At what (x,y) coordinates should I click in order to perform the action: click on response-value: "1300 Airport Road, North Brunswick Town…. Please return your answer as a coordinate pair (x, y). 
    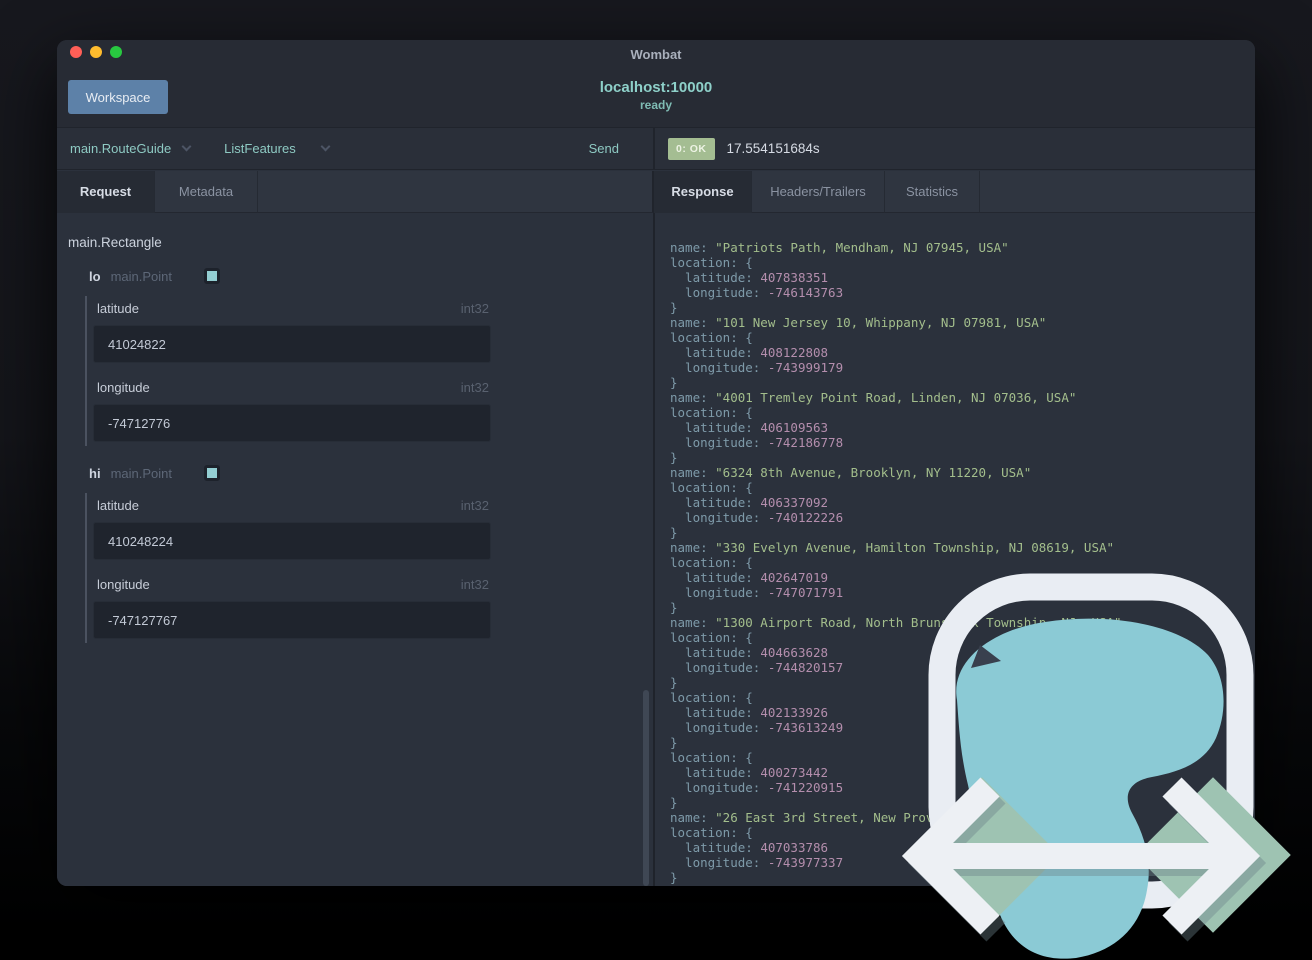
    Looking at the image, I should click on (918, 622).